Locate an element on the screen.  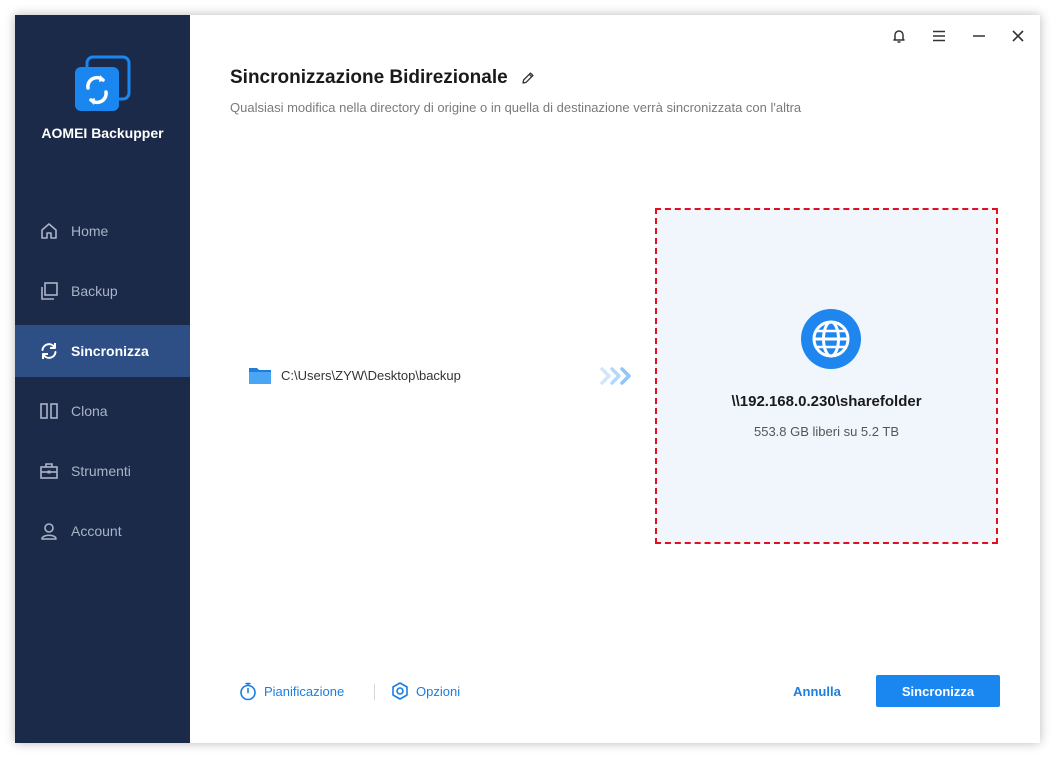
sidebar-item-account: Account is located at coordinates (102, 531).